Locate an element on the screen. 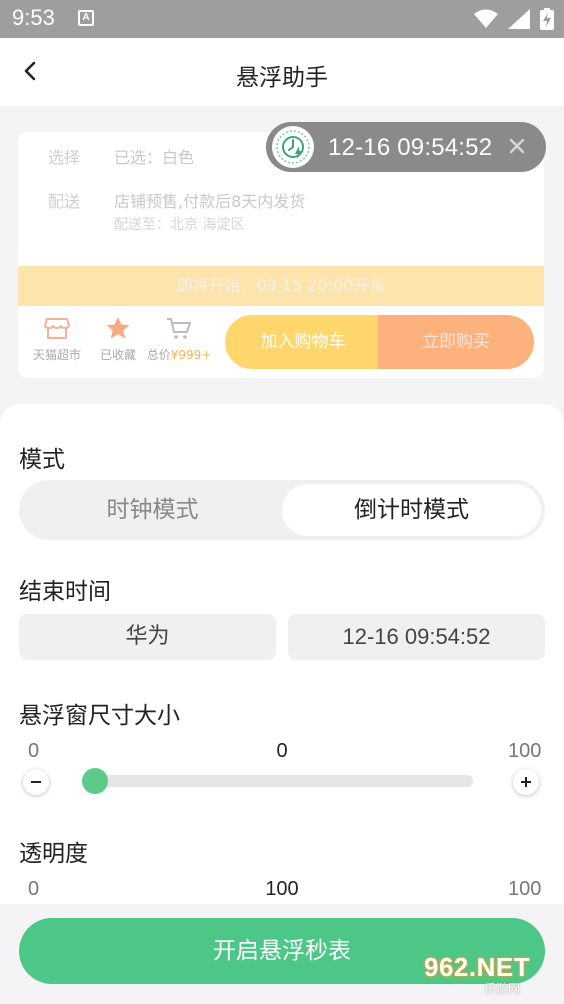 The image size is (564, 1004). delivery-address: 配送至：北京 海淀区 is located at coordinates (179, 225).